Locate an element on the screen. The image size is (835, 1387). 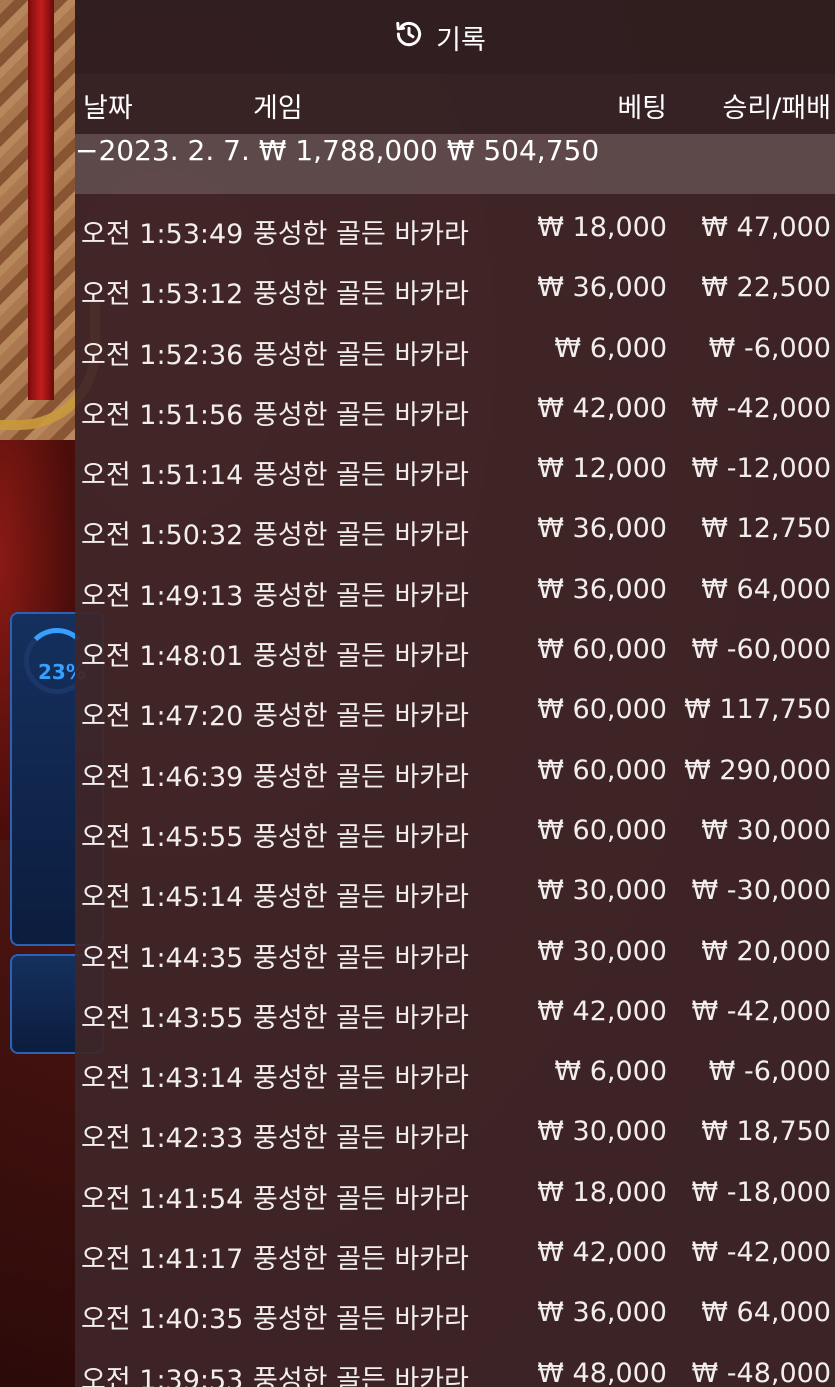
row-time: 오전 1:49:13 is located at coordinates (162, 596).